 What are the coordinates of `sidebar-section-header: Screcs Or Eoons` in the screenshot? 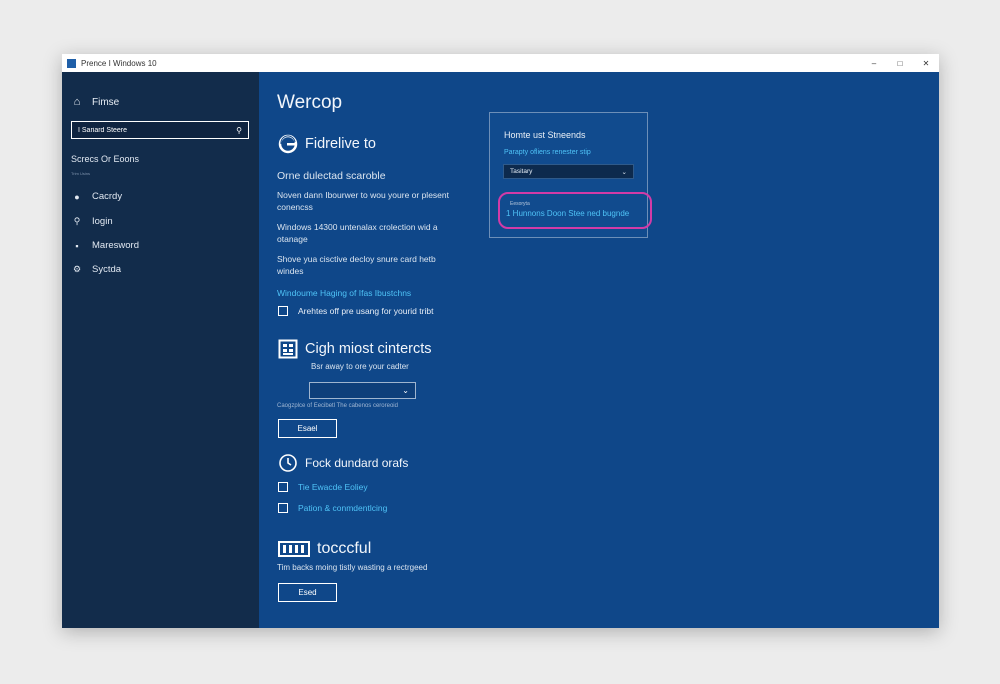 It's located at (105, 159).